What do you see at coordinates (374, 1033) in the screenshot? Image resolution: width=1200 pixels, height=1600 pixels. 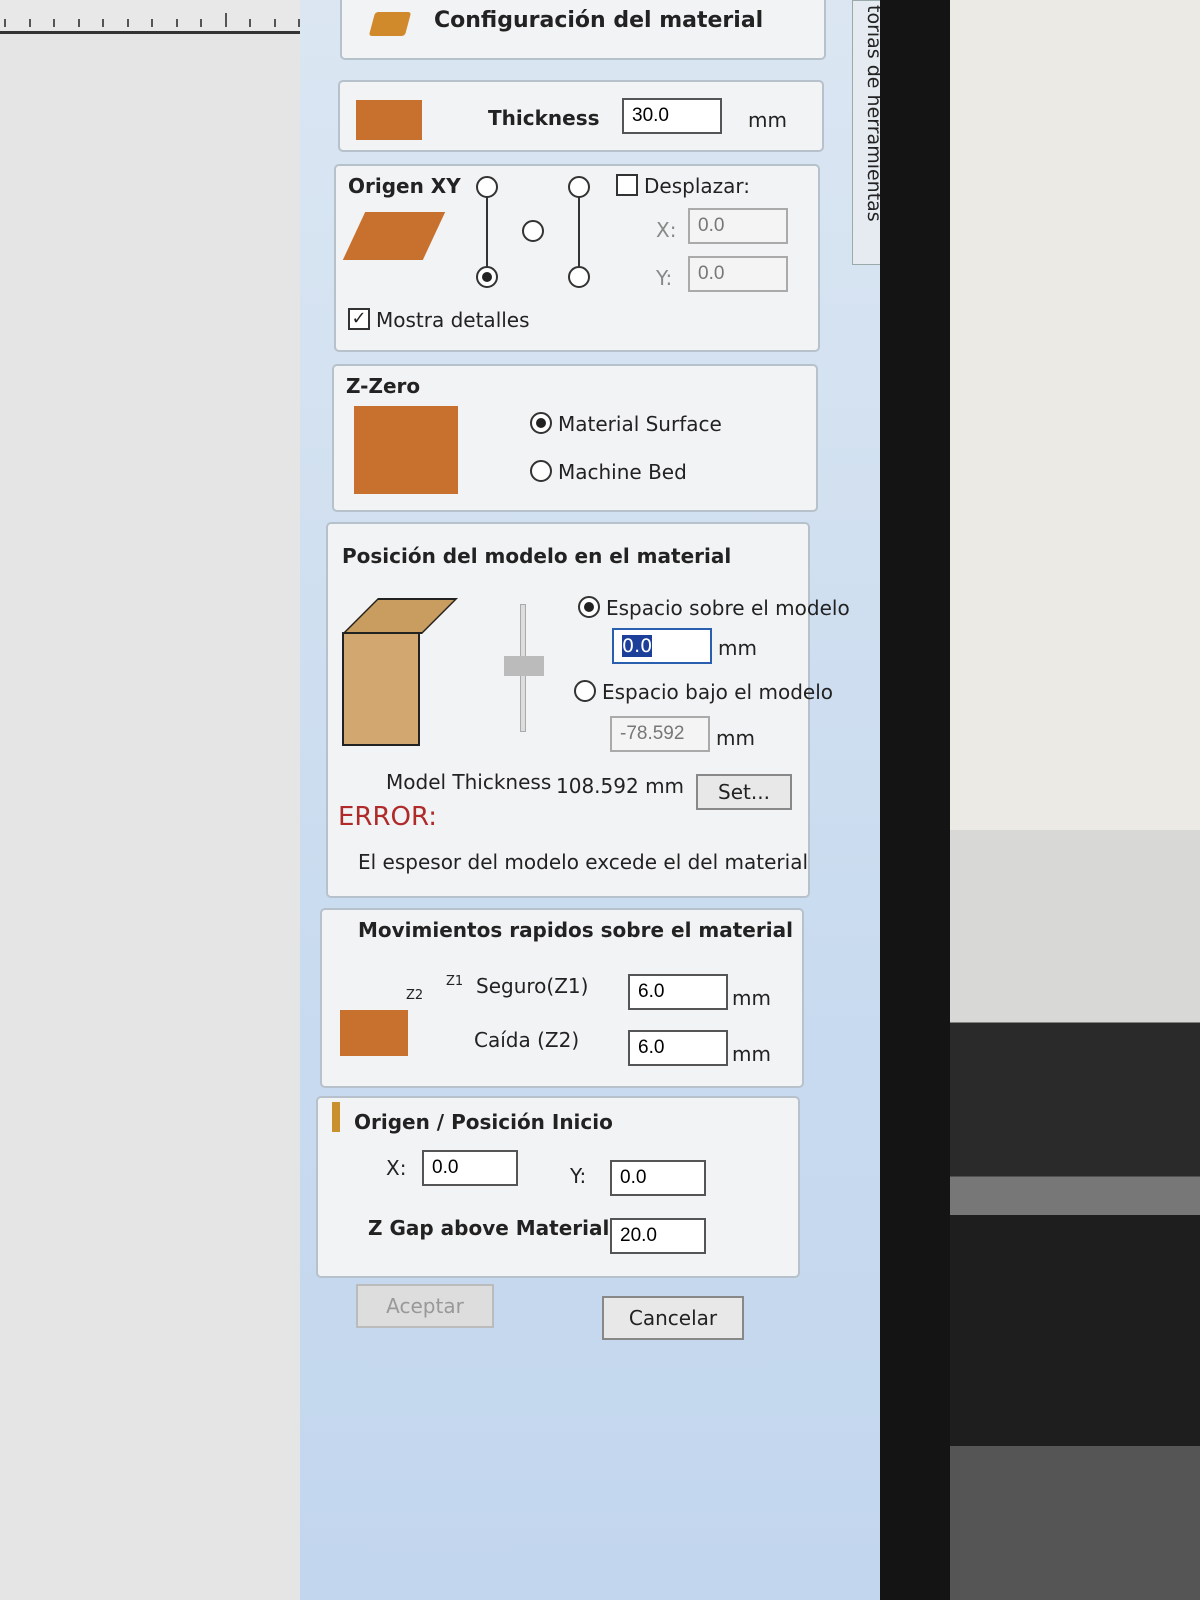 I see `rapid-moves-material-icon` at bounding box center [374, 1033].